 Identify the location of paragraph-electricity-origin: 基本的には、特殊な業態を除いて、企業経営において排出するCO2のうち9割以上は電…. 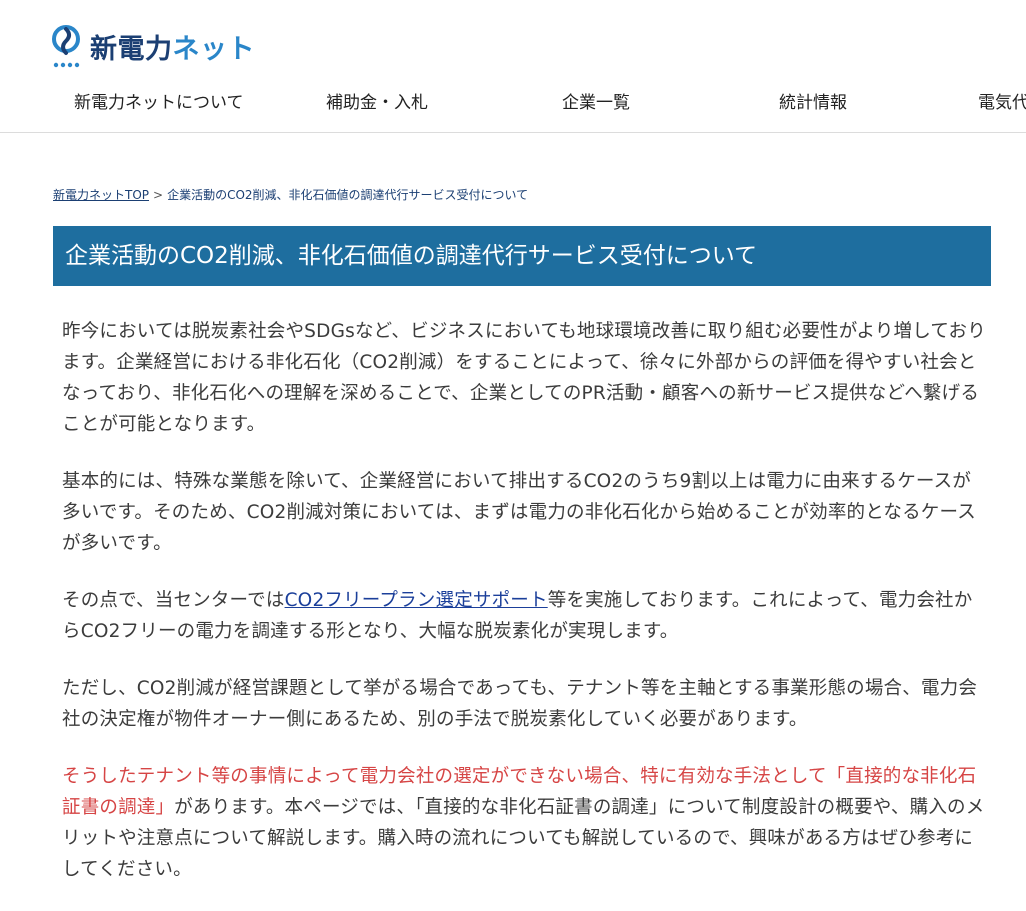
(519, 512).